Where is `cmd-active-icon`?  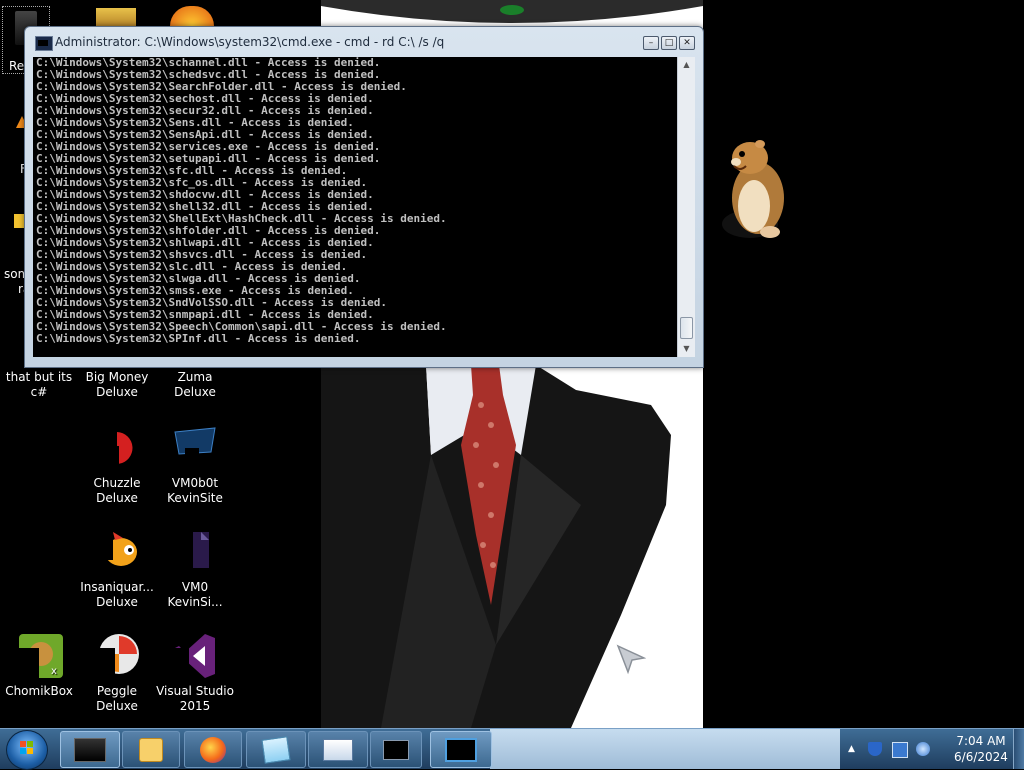 cmd-active-icon is located at coordinates (461, 749).